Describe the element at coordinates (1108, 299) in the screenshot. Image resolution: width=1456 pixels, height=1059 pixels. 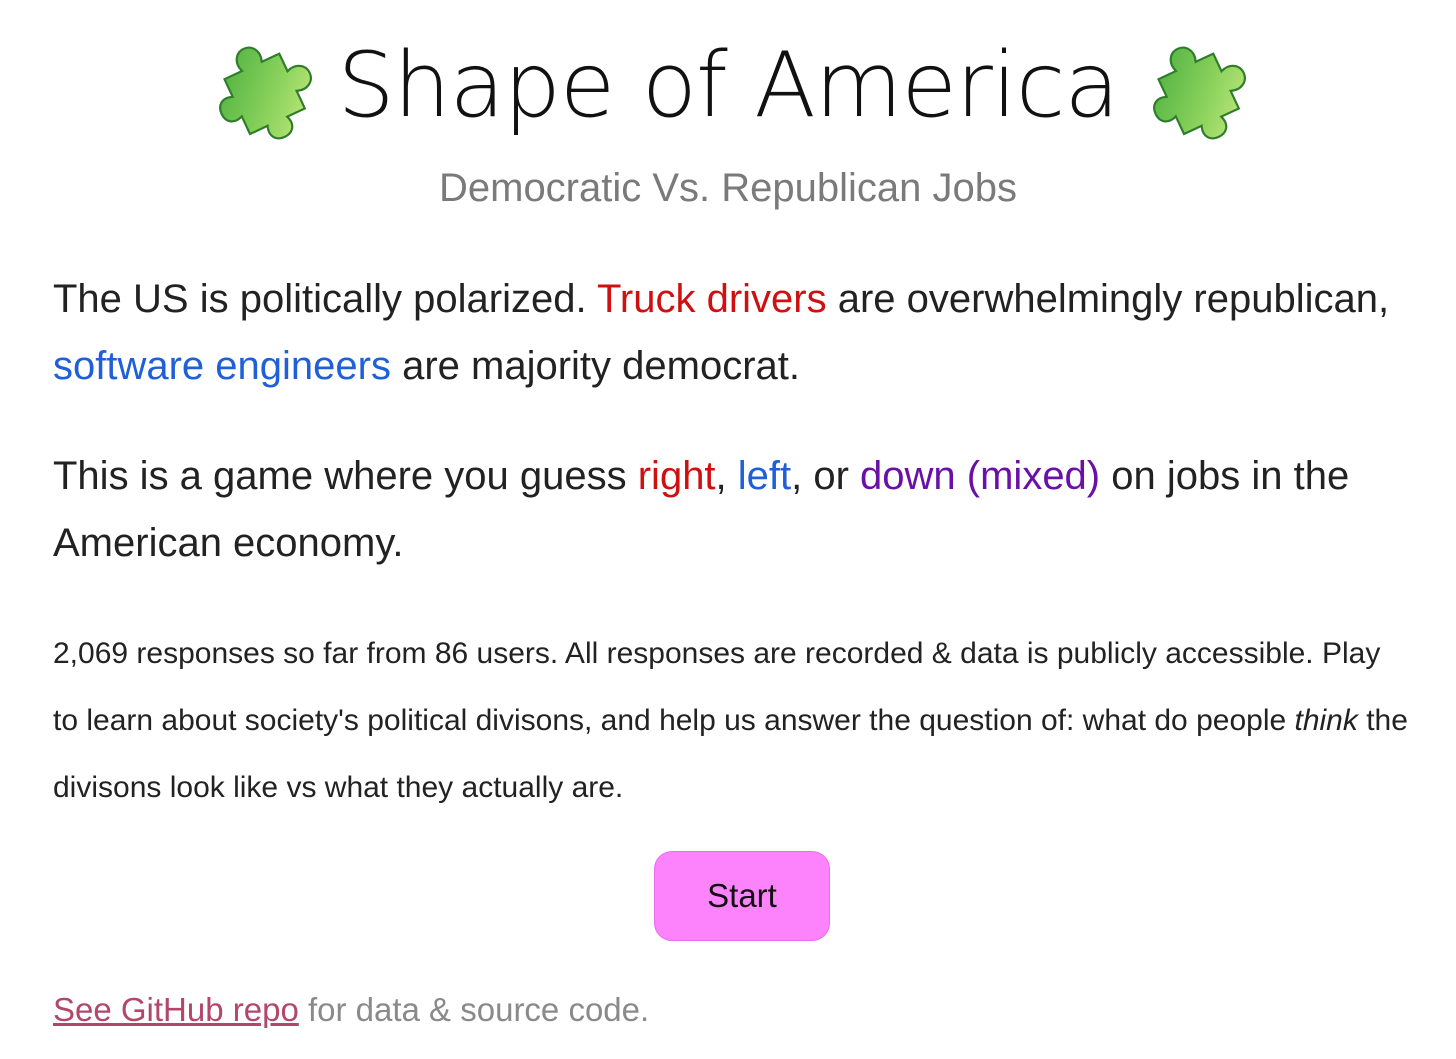
I see `intro-text: are overwhelmingly republican,` at that location.